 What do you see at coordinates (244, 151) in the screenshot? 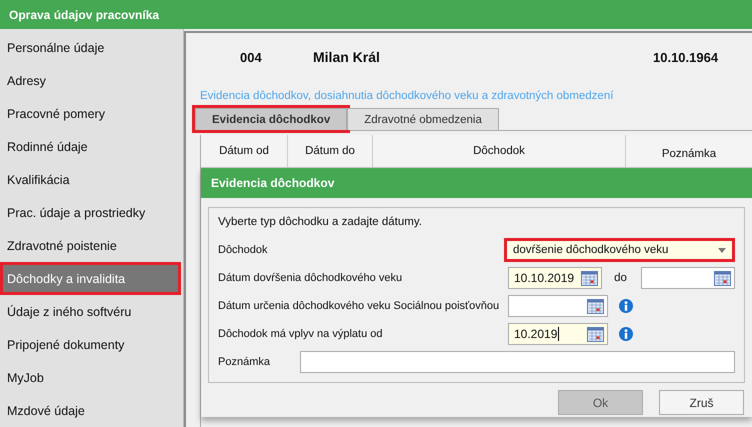
I see `column-header: Dátum od` at bounding box center [244, 151].